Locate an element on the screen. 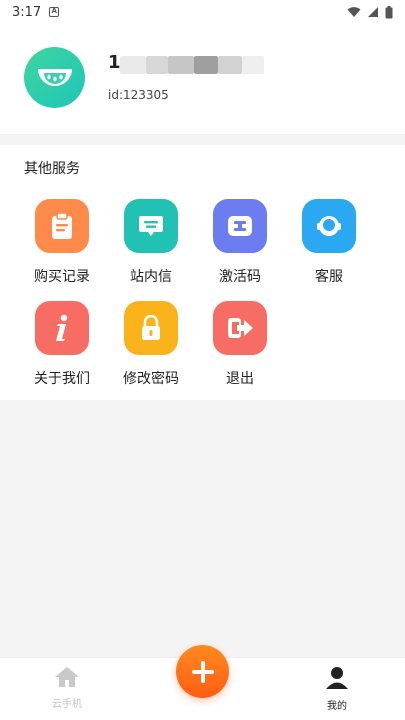  status-time: 3:17 is located at coordinates (27, 12).